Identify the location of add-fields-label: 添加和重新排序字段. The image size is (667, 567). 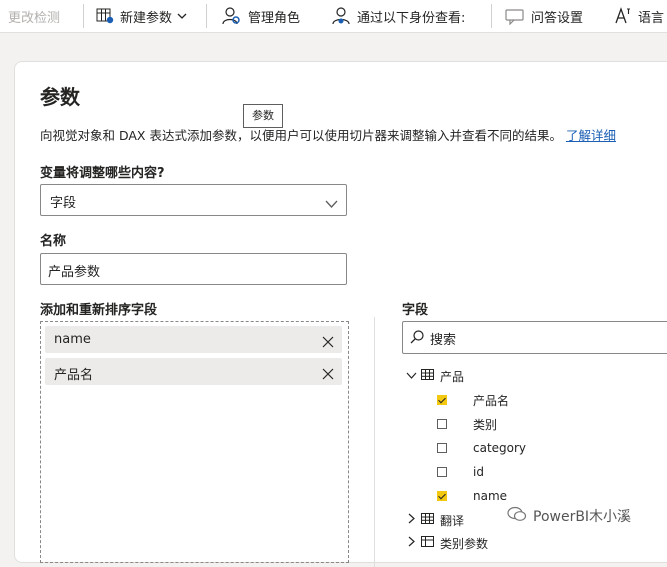
(99, 310).